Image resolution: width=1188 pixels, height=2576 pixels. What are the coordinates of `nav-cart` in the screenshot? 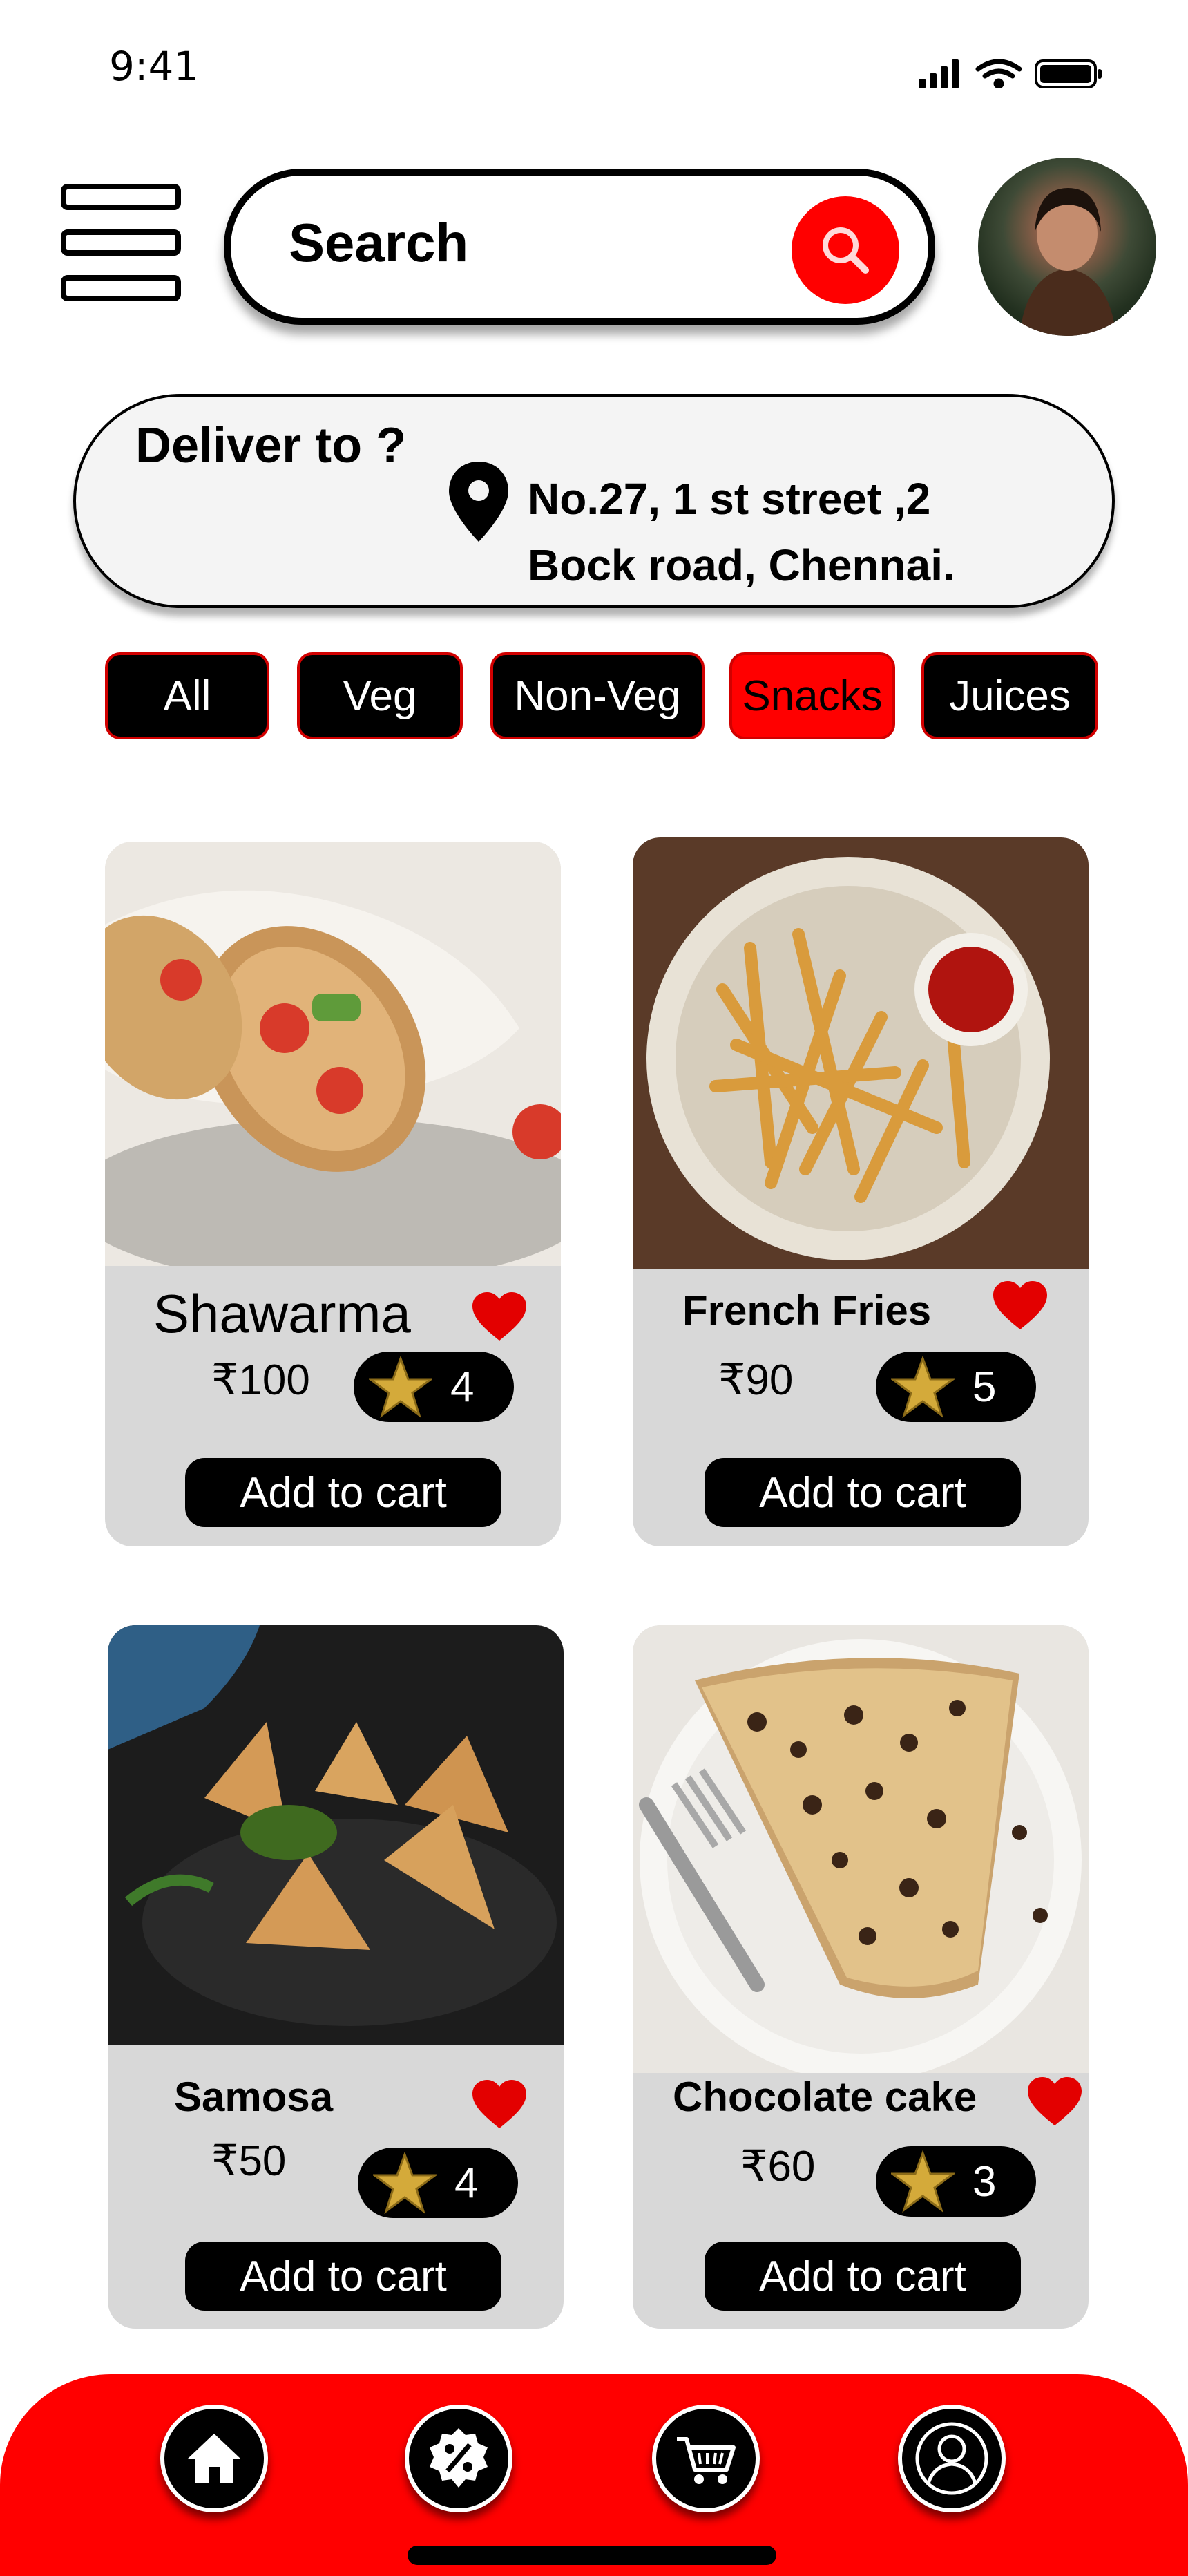 It's located at (706, 2458).